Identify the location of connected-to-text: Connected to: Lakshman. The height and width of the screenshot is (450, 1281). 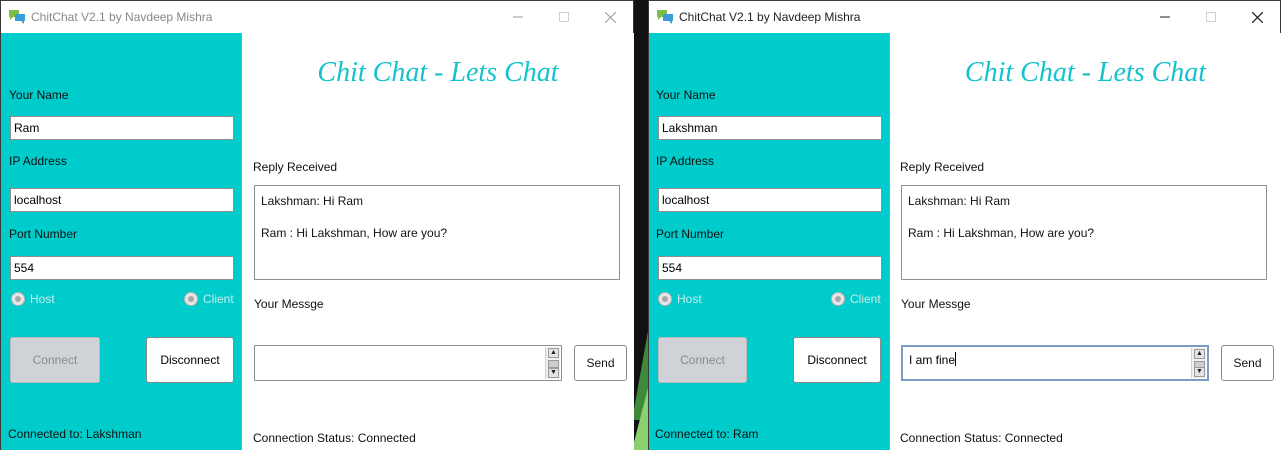
(75, 434).